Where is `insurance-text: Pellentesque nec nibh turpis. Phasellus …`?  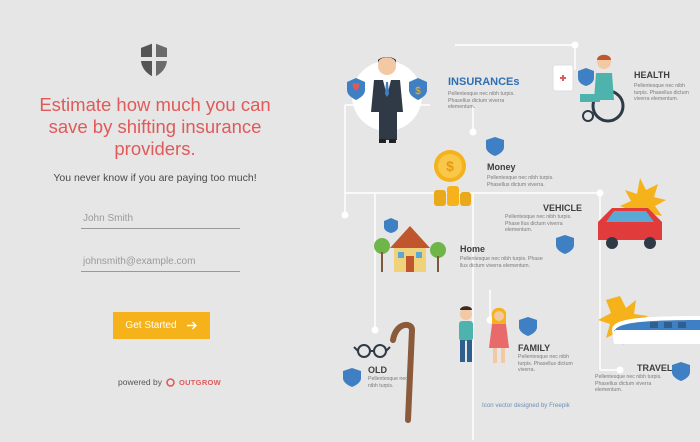
insurance-text: Pellentesque nec nibh turpis. Phasellus … is located at coordinates (481, 101).